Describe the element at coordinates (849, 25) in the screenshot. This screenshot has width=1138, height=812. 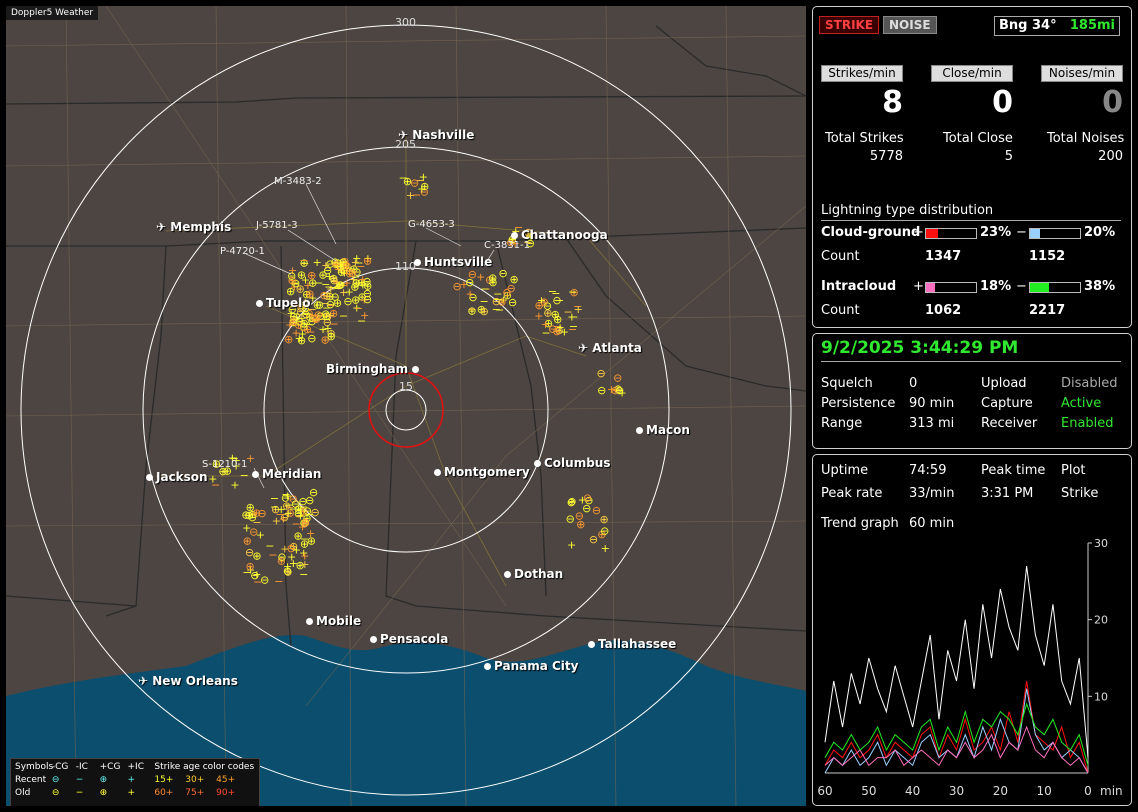
I see `strike-button: STRIKE` at that location.